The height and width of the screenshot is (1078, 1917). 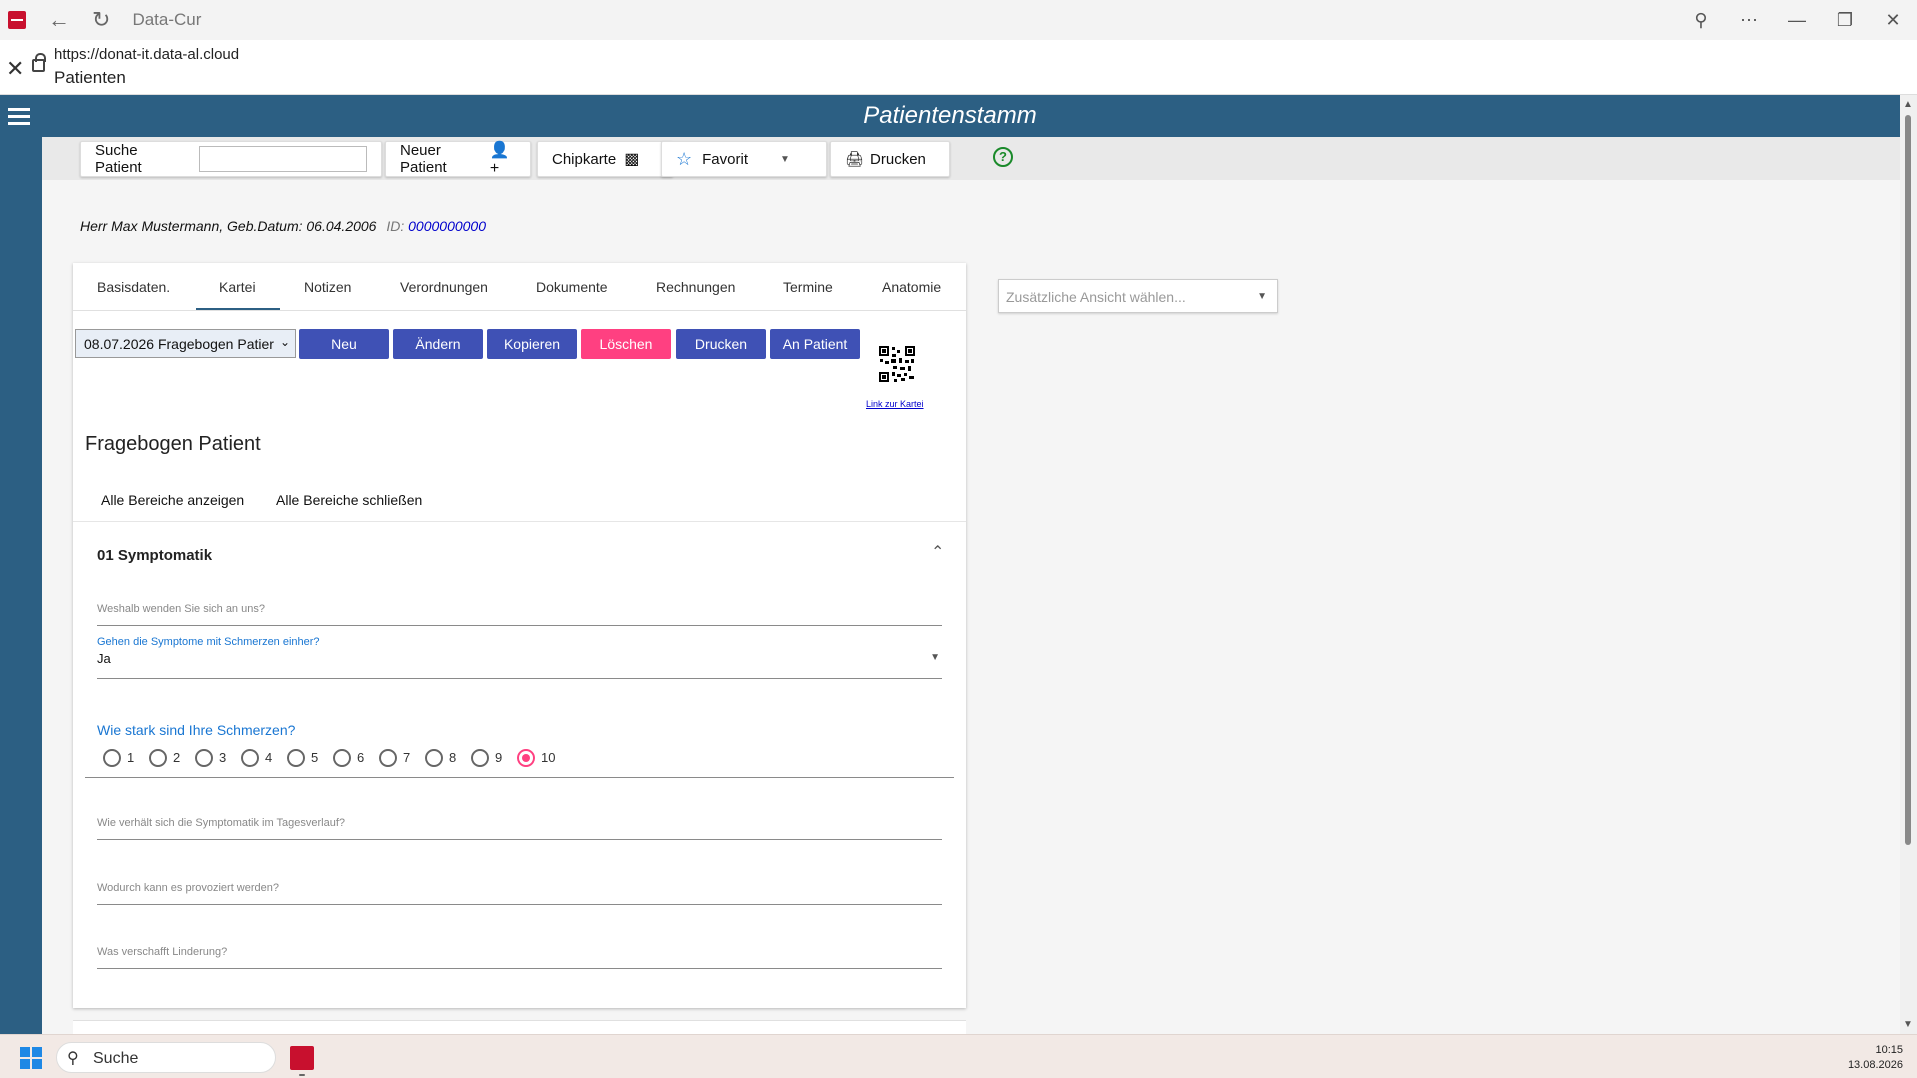 I want to click on search-patient-label: Suche Patient, so click(x=118, y=159).